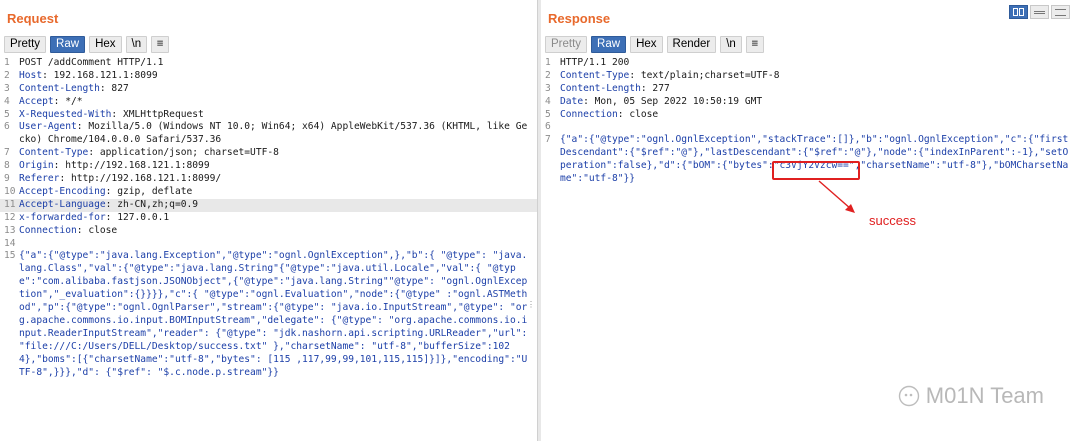  Describe the element at coordinates (36, 101) in the screenshot. I see `header-key: Accept` at that location.